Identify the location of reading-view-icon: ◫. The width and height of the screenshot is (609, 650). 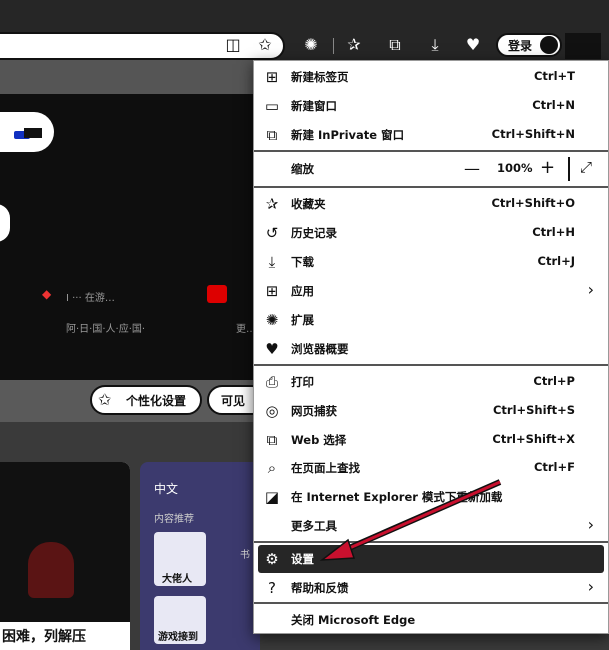
(233, 45).